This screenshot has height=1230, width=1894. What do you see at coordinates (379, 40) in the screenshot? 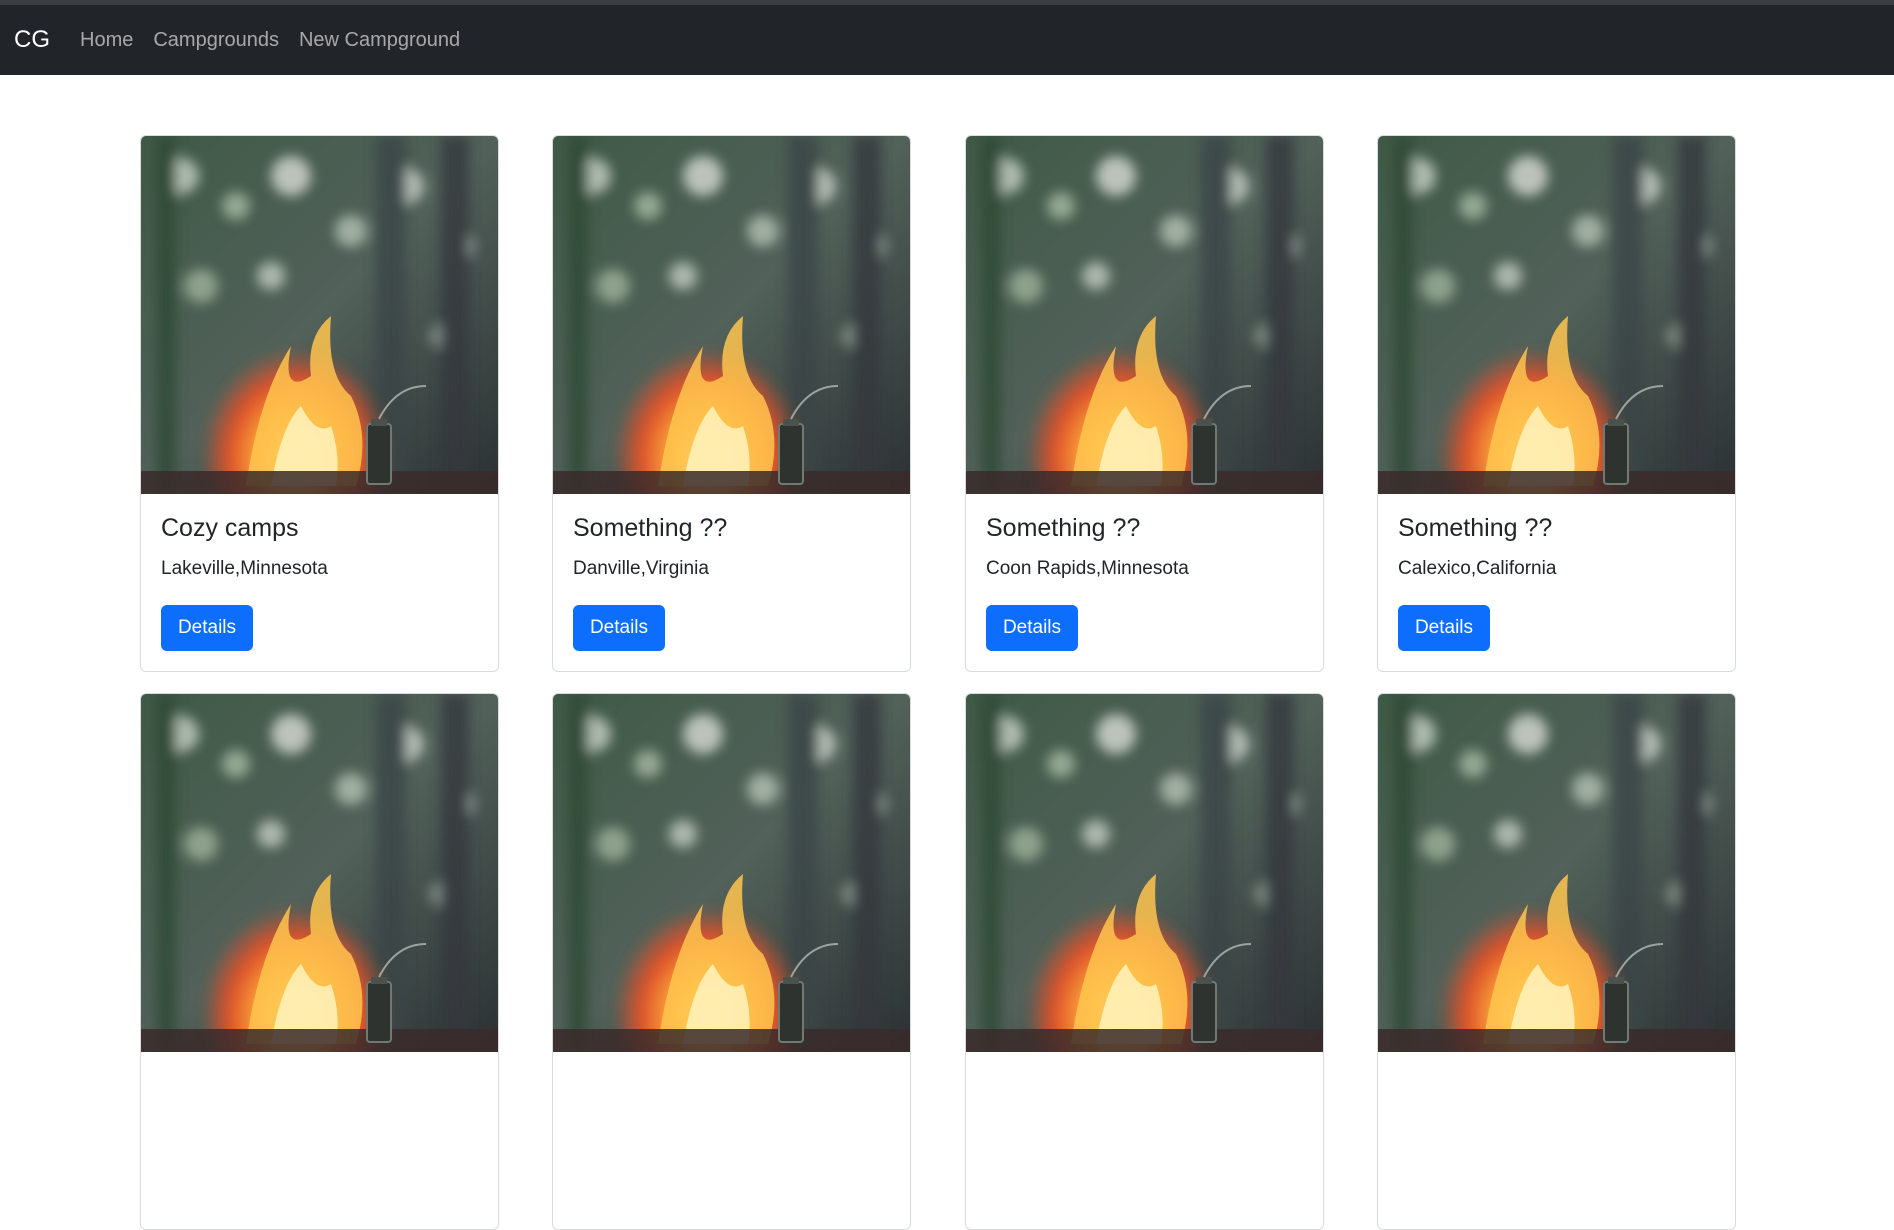
I see `nav-link-new-campground: New Campground` at bounding box center [379, 40].